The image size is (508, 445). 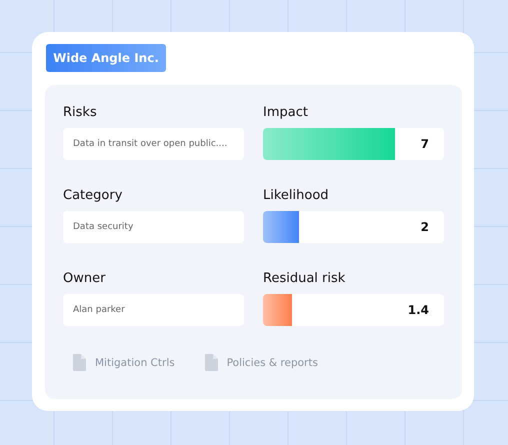 What do you see at coordinates (80, 113) in the screenshot?
I see `field-label: Risks` at bounding box center [80, 113].